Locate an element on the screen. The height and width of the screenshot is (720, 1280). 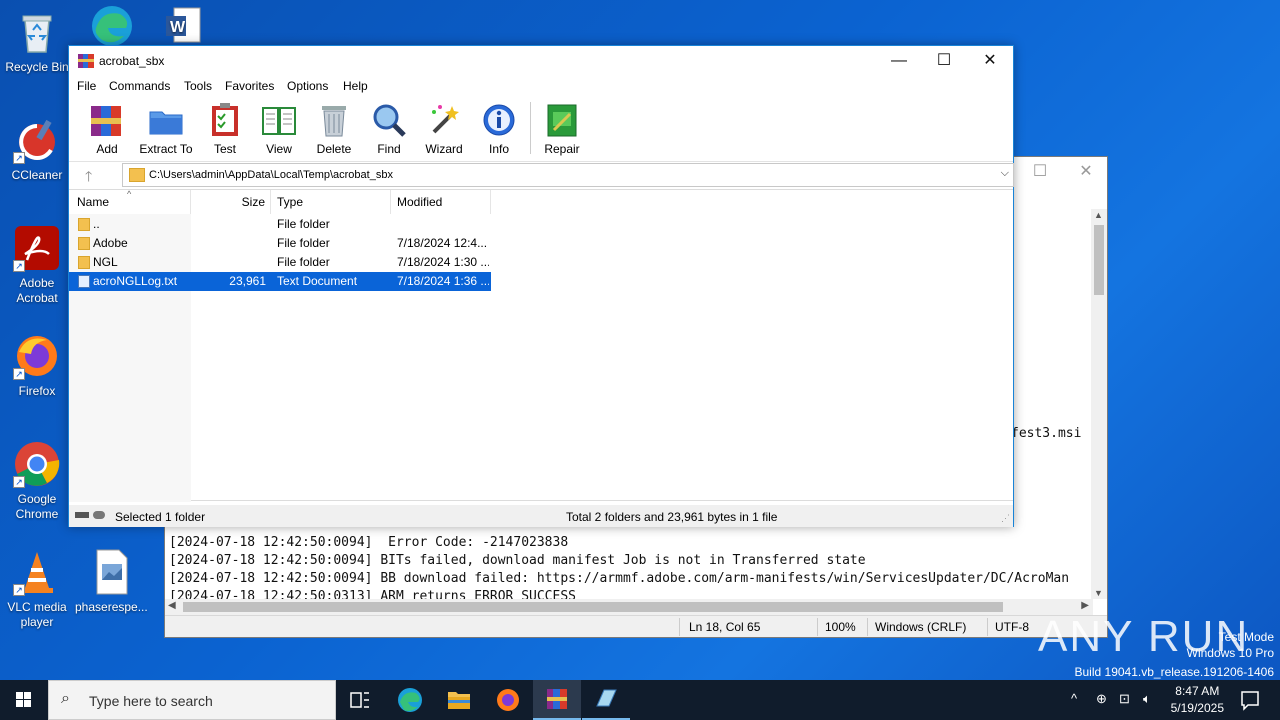
desktop-icon-google-chrome: ↗ Google Chrome is located at coordinates (37, 481).